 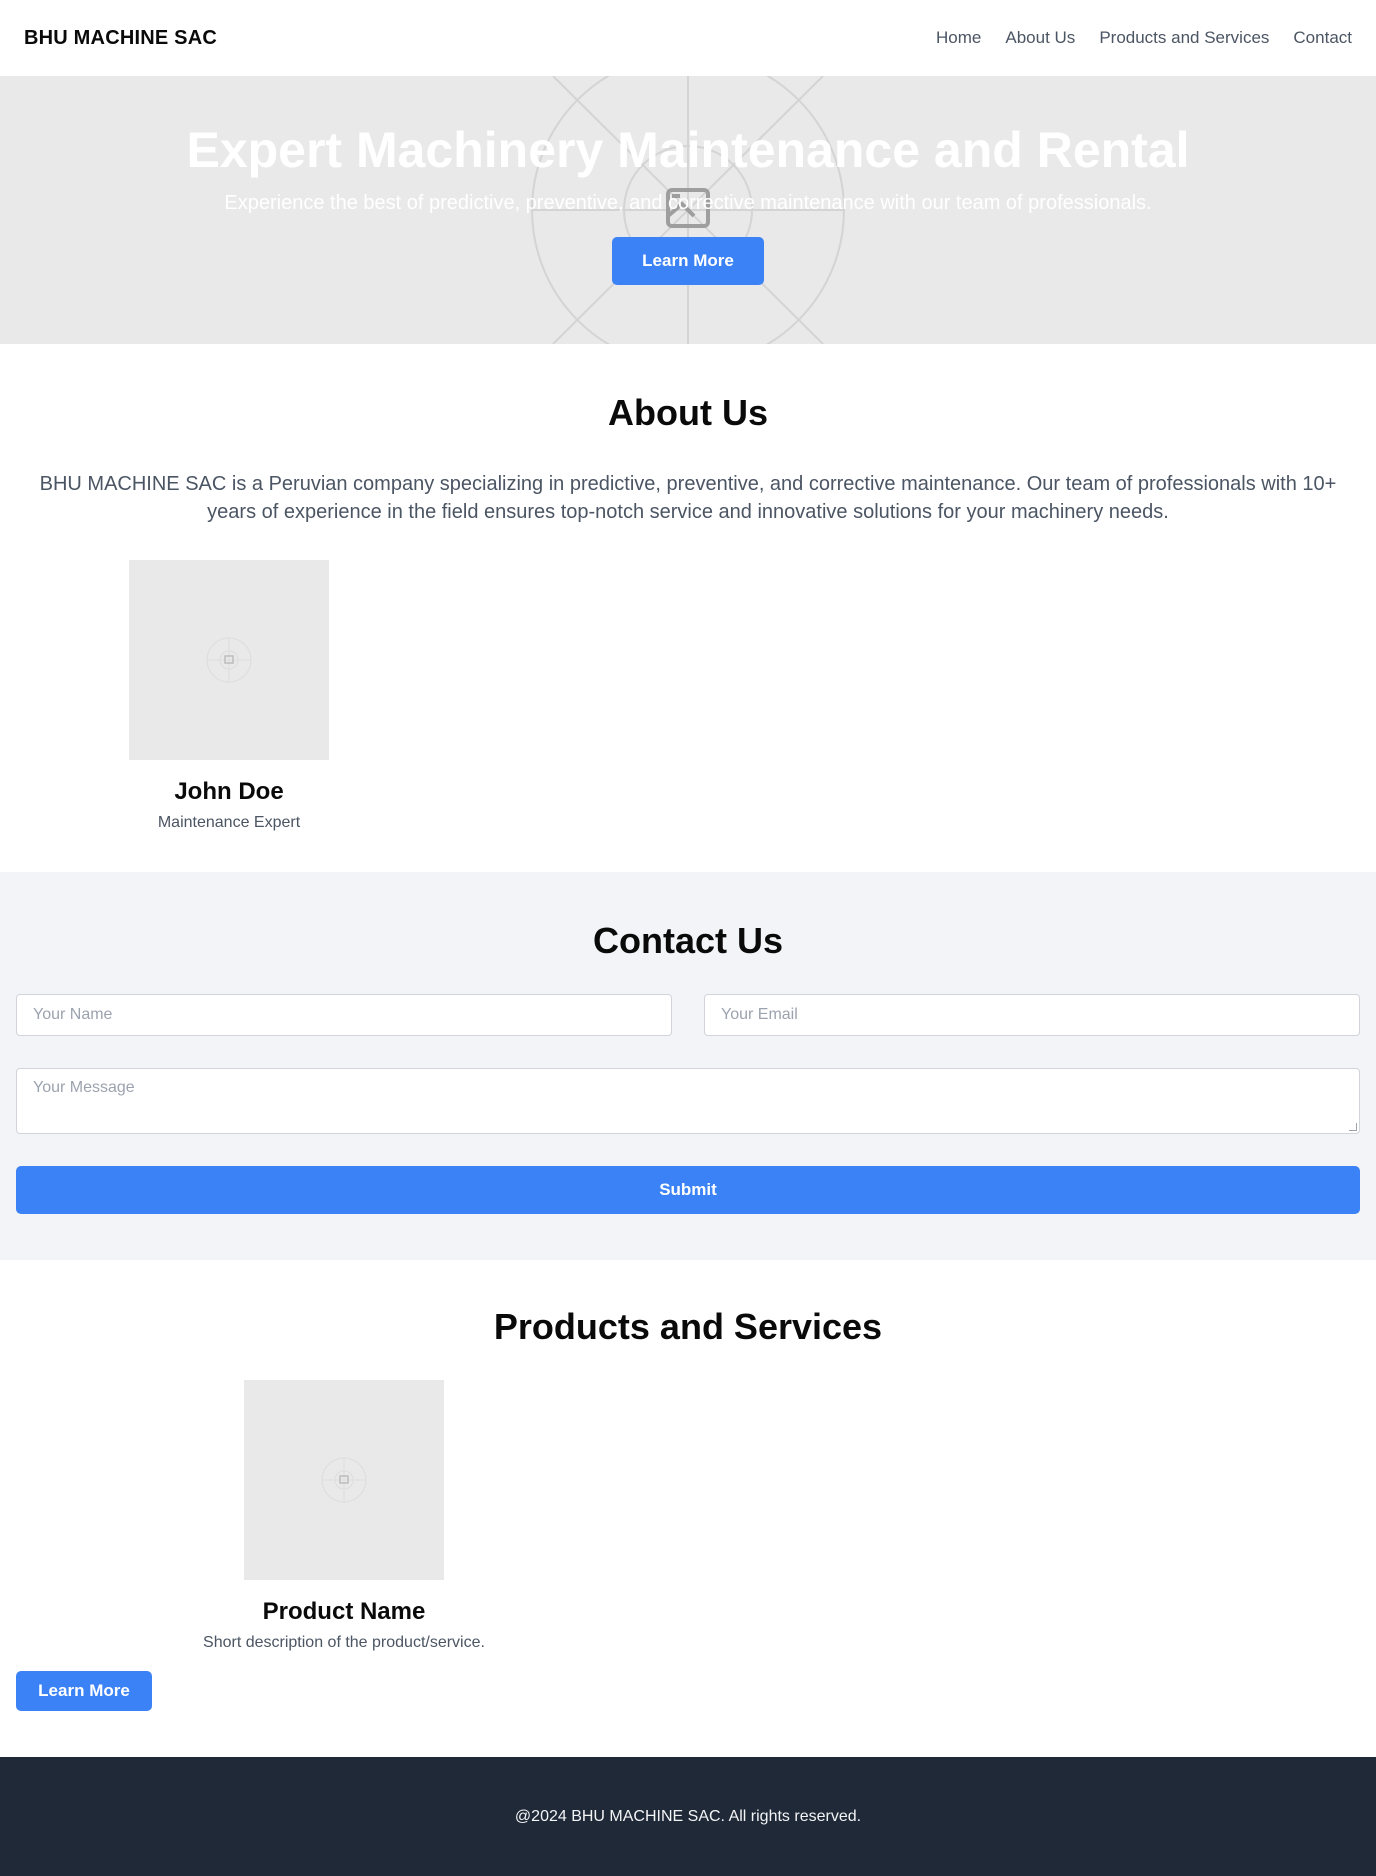 I want to click on submit-button: Submit, so click(x=688, y=1190).